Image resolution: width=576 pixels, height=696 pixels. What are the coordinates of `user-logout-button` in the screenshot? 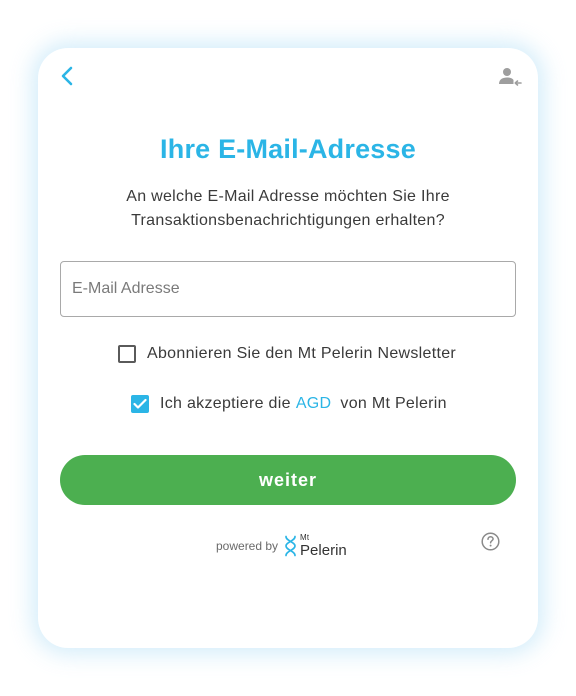 It's located at (510, 77).